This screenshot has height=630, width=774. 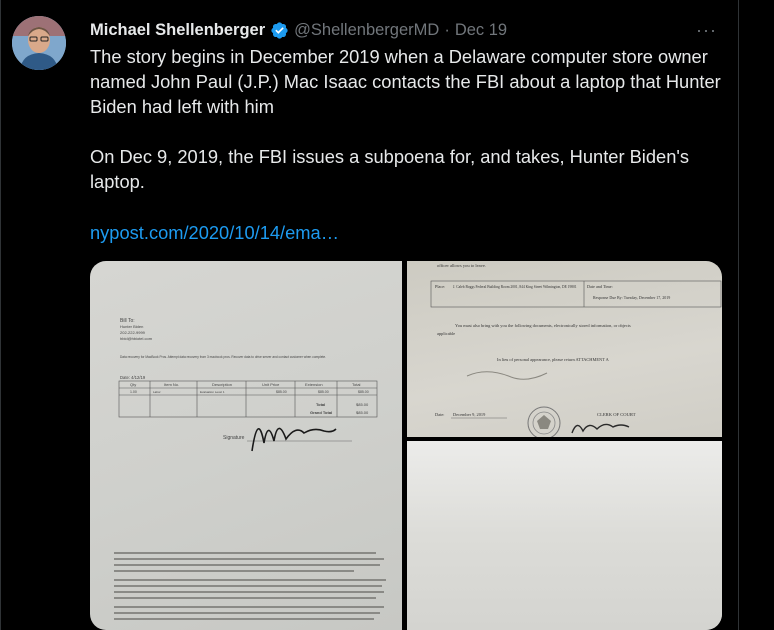 What do you see at coordinates (600, 286) in the screenshot?
I see `subpoena-date-time-label: Date and Time:` at bounding box center [600, 286].